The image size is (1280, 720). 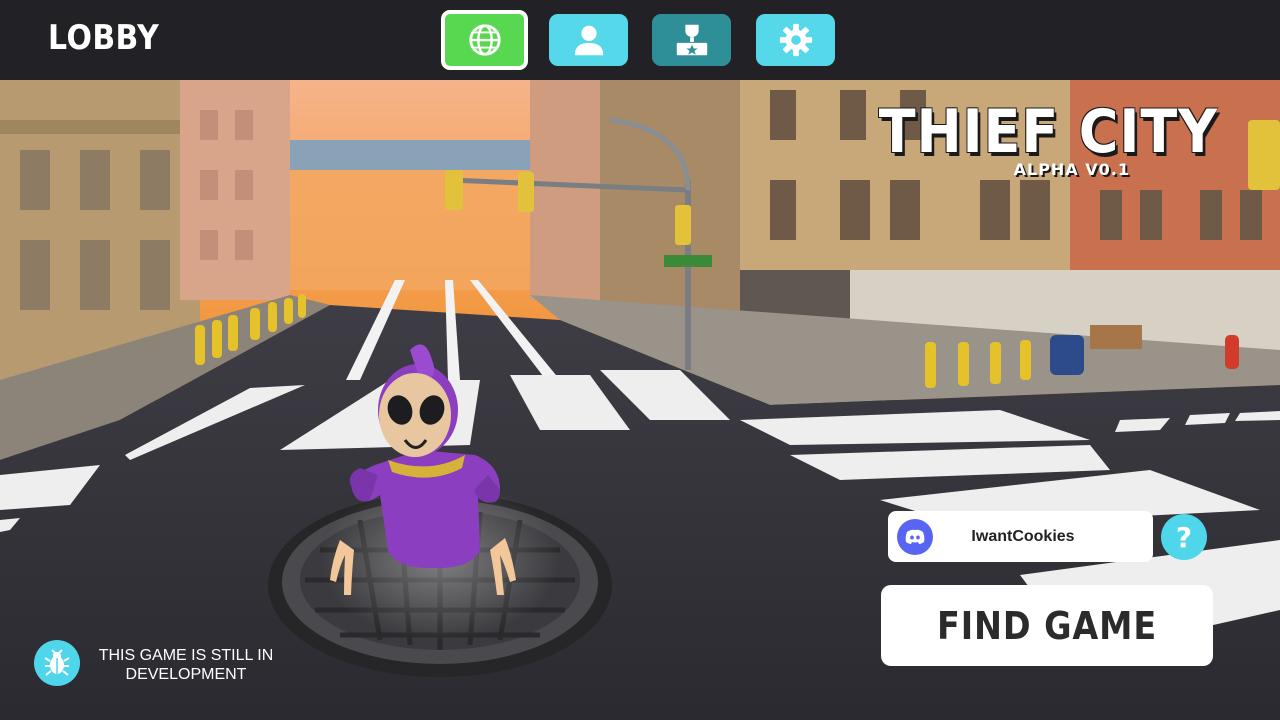 What do you see at coordinates (640, 40) in the screenshot?
I see `top-bar: LOBBY` at bounding box center [640, 40].